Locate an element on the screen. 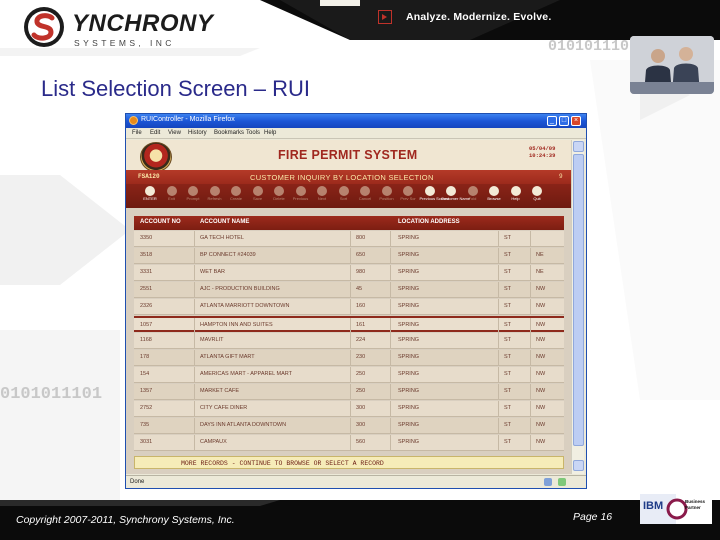 This screenshot has height=540, width=720. toolbar-button-browse: Browse is located at coordinates (494, 196).